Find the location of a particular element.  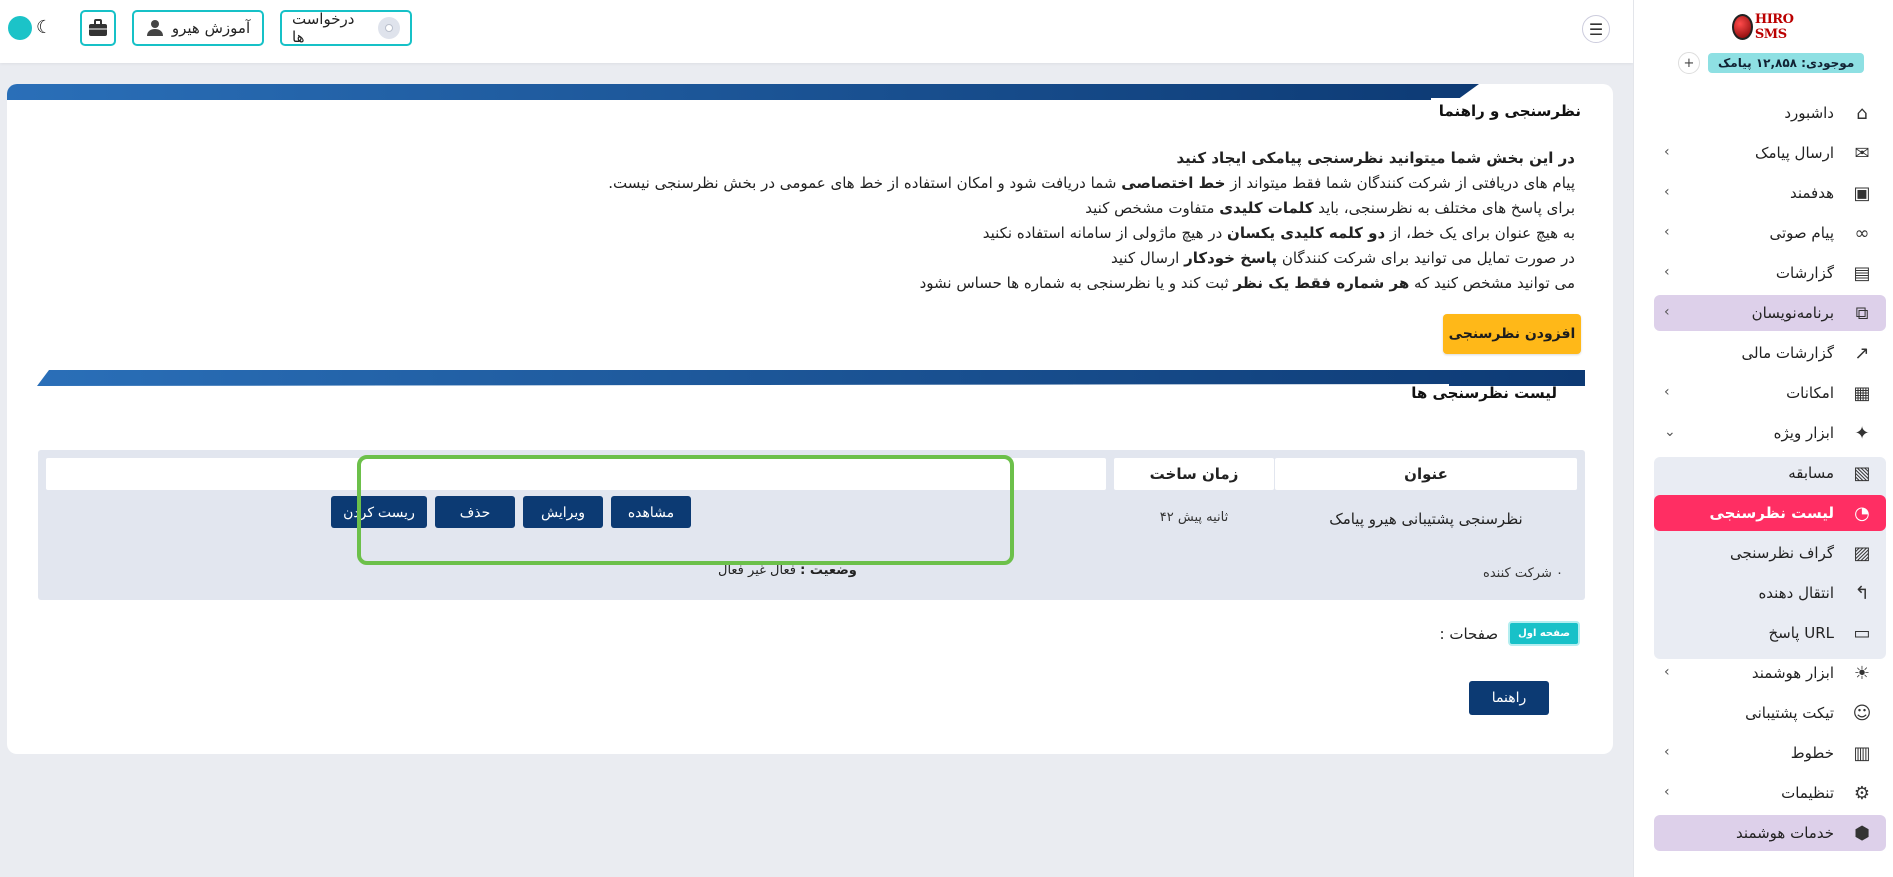

poll-title-cell: نظرسنجی پشتیبانی هیرو پیامک is located at coordinates (1426, 519).